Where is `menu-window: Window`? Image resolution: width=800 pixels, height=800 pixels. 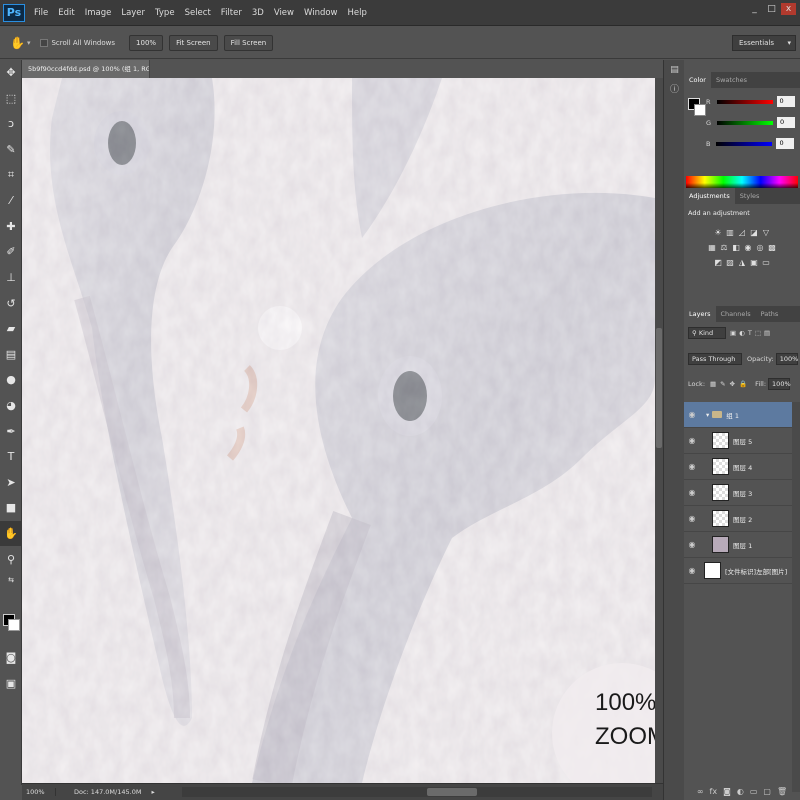
menu-window: Window is located at coordinates (321, 13).